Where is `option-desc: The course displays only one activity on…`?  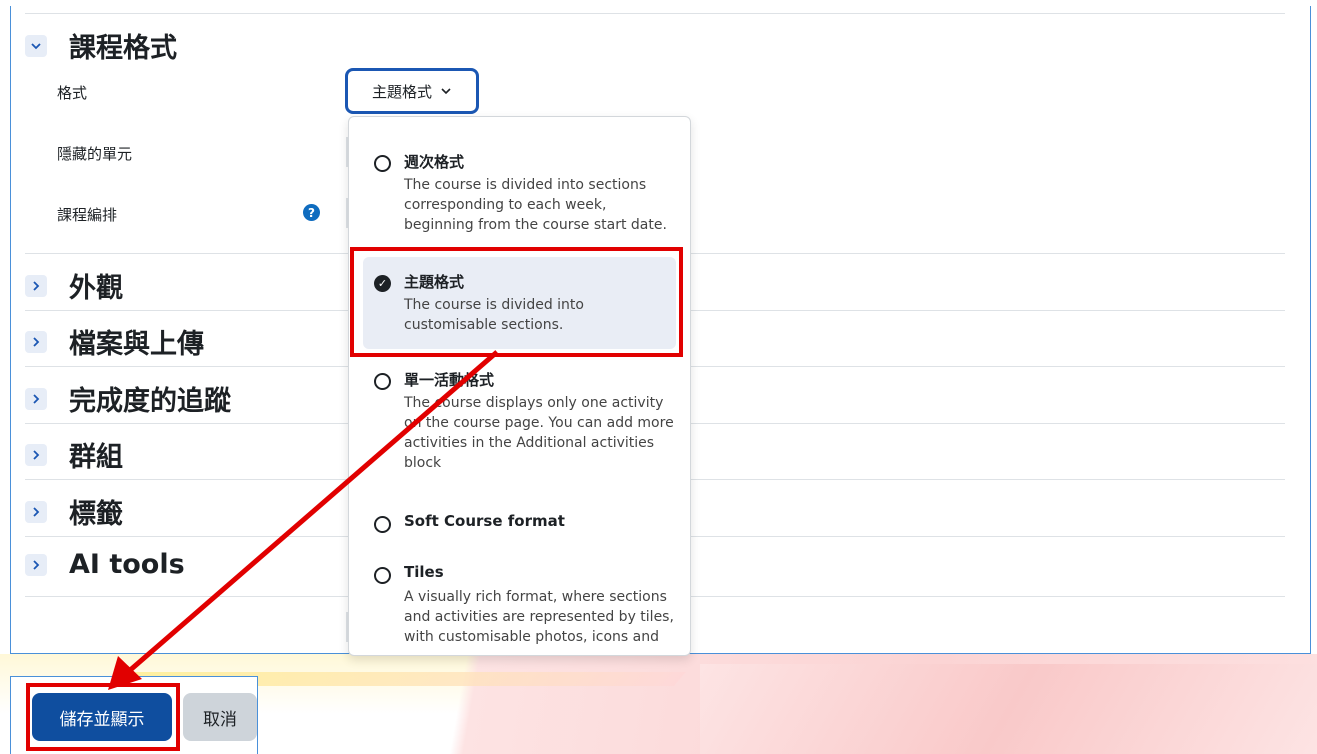 option-desc: The course displays only one activity on… is located at coordinates (539, 433).